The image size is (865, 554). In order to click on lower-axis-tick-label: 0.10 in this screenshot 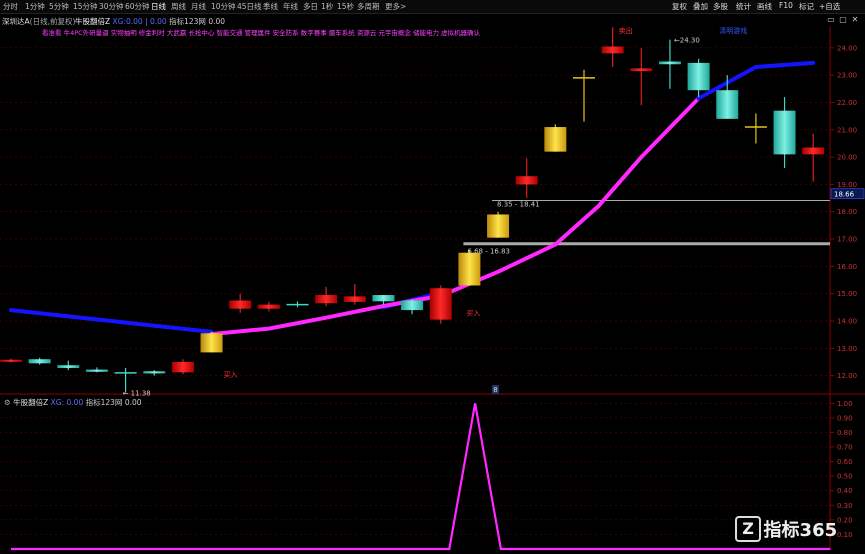, I will do `click(845, 535)`.